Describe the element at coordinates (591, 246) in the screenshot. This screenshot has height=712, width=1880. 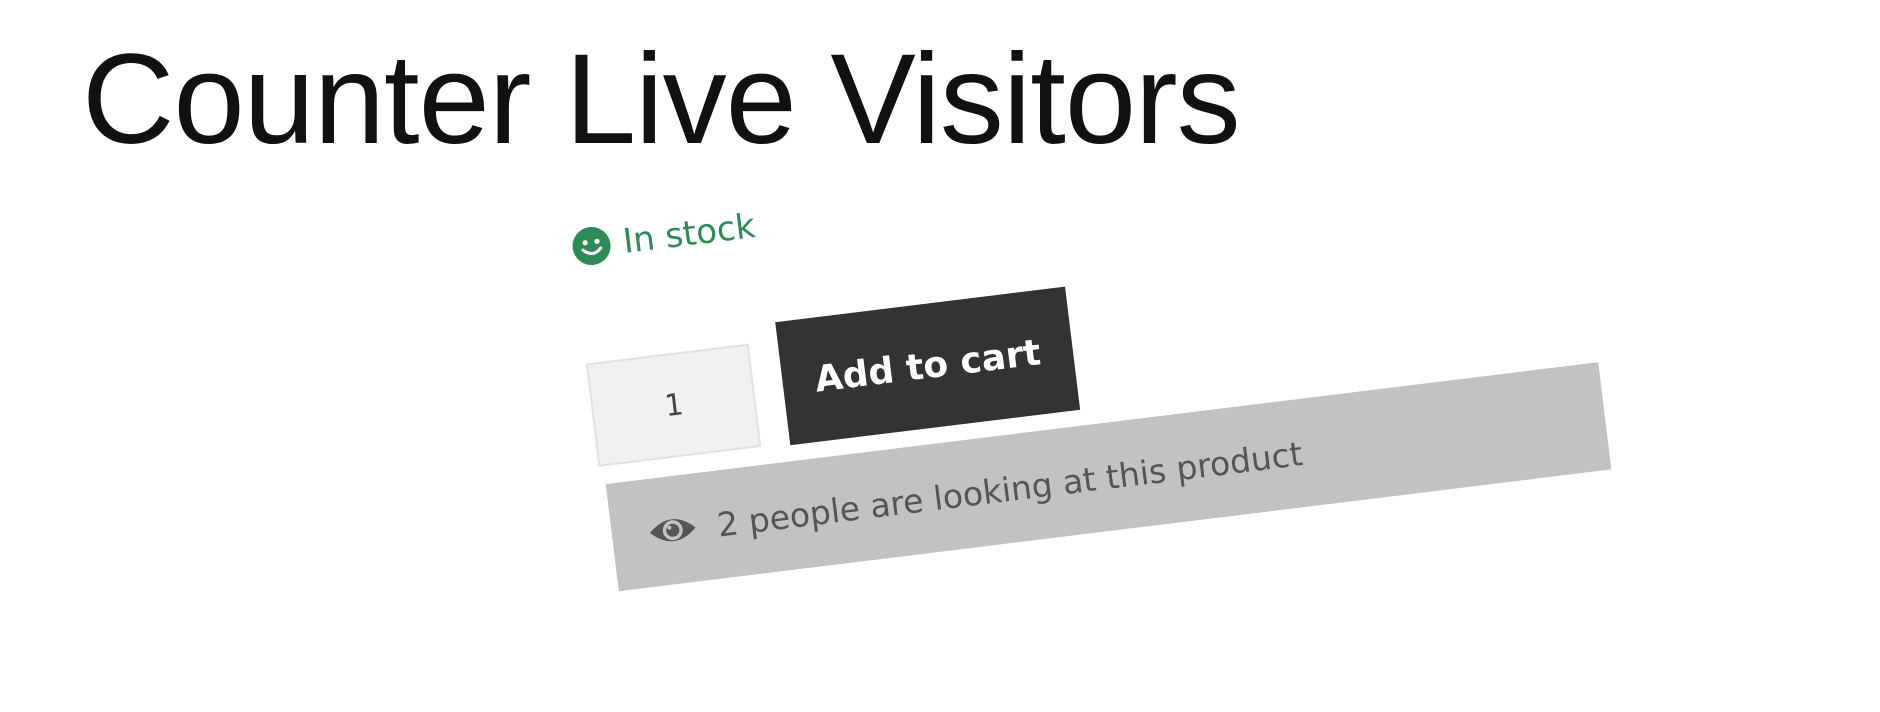
I see `smile-icon` at that location.